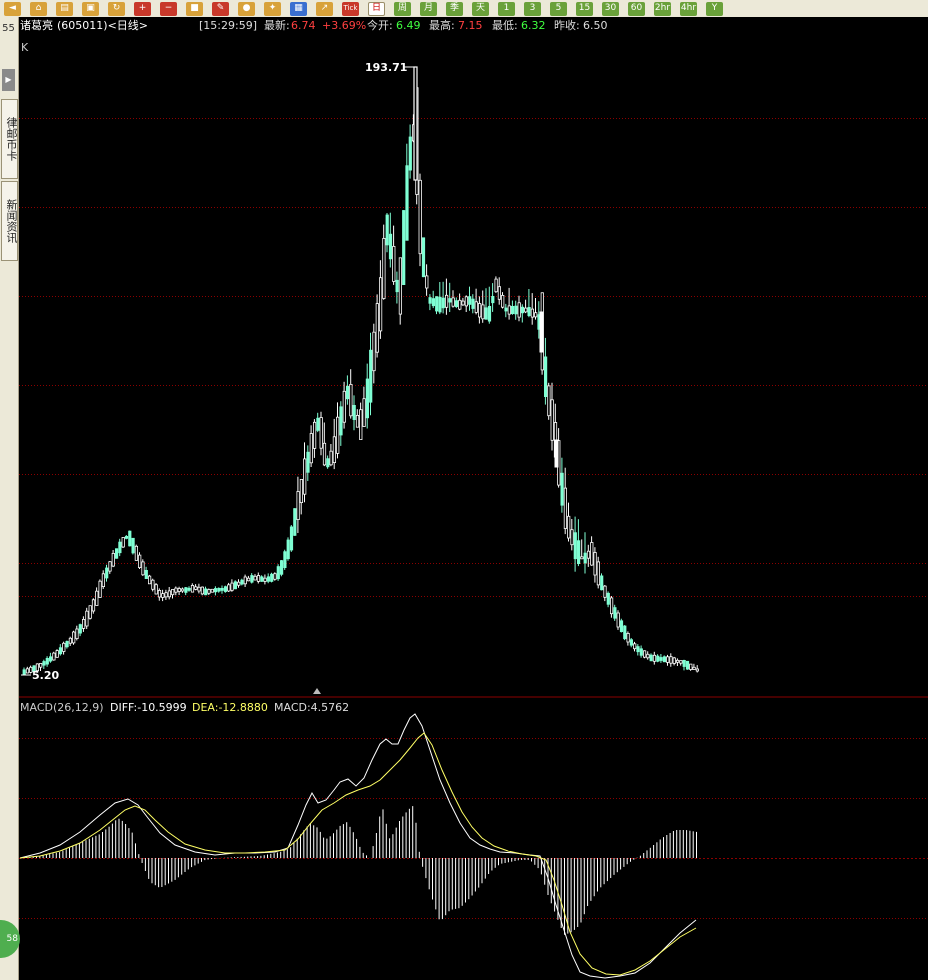 This screenshot has height=980, width=928. What do you see at coordinates (230, 707) in the screenshot?
I see `macd-dea-value: DEA:-12.8880` at bounding box center [230, 707].